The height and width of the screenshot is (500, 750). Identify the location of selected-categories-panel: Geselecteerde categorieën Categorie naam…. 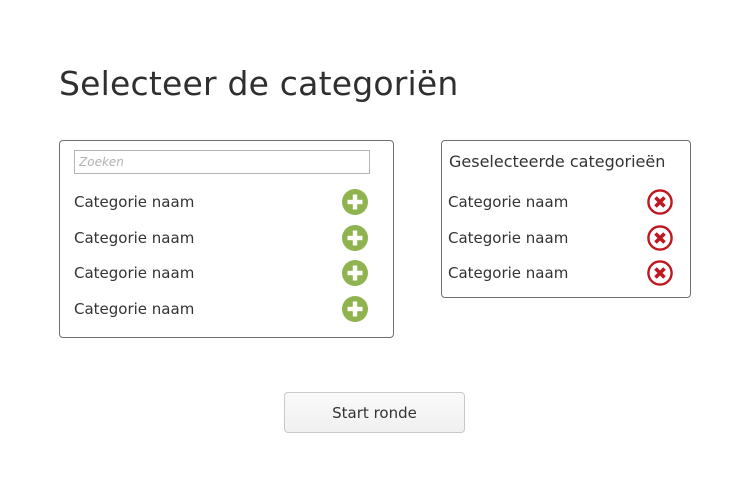
(566, 219).